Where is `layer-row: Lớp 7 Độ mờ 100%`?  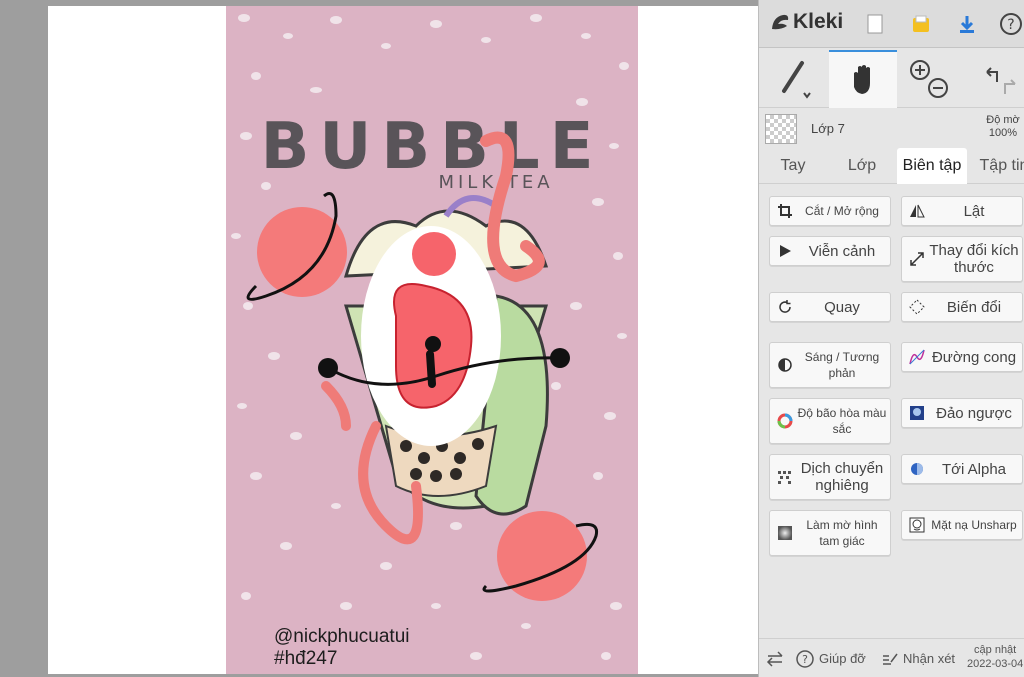 layer-row: Lớp 7 Độ mờ 100% is located at coordinates (891, 129).